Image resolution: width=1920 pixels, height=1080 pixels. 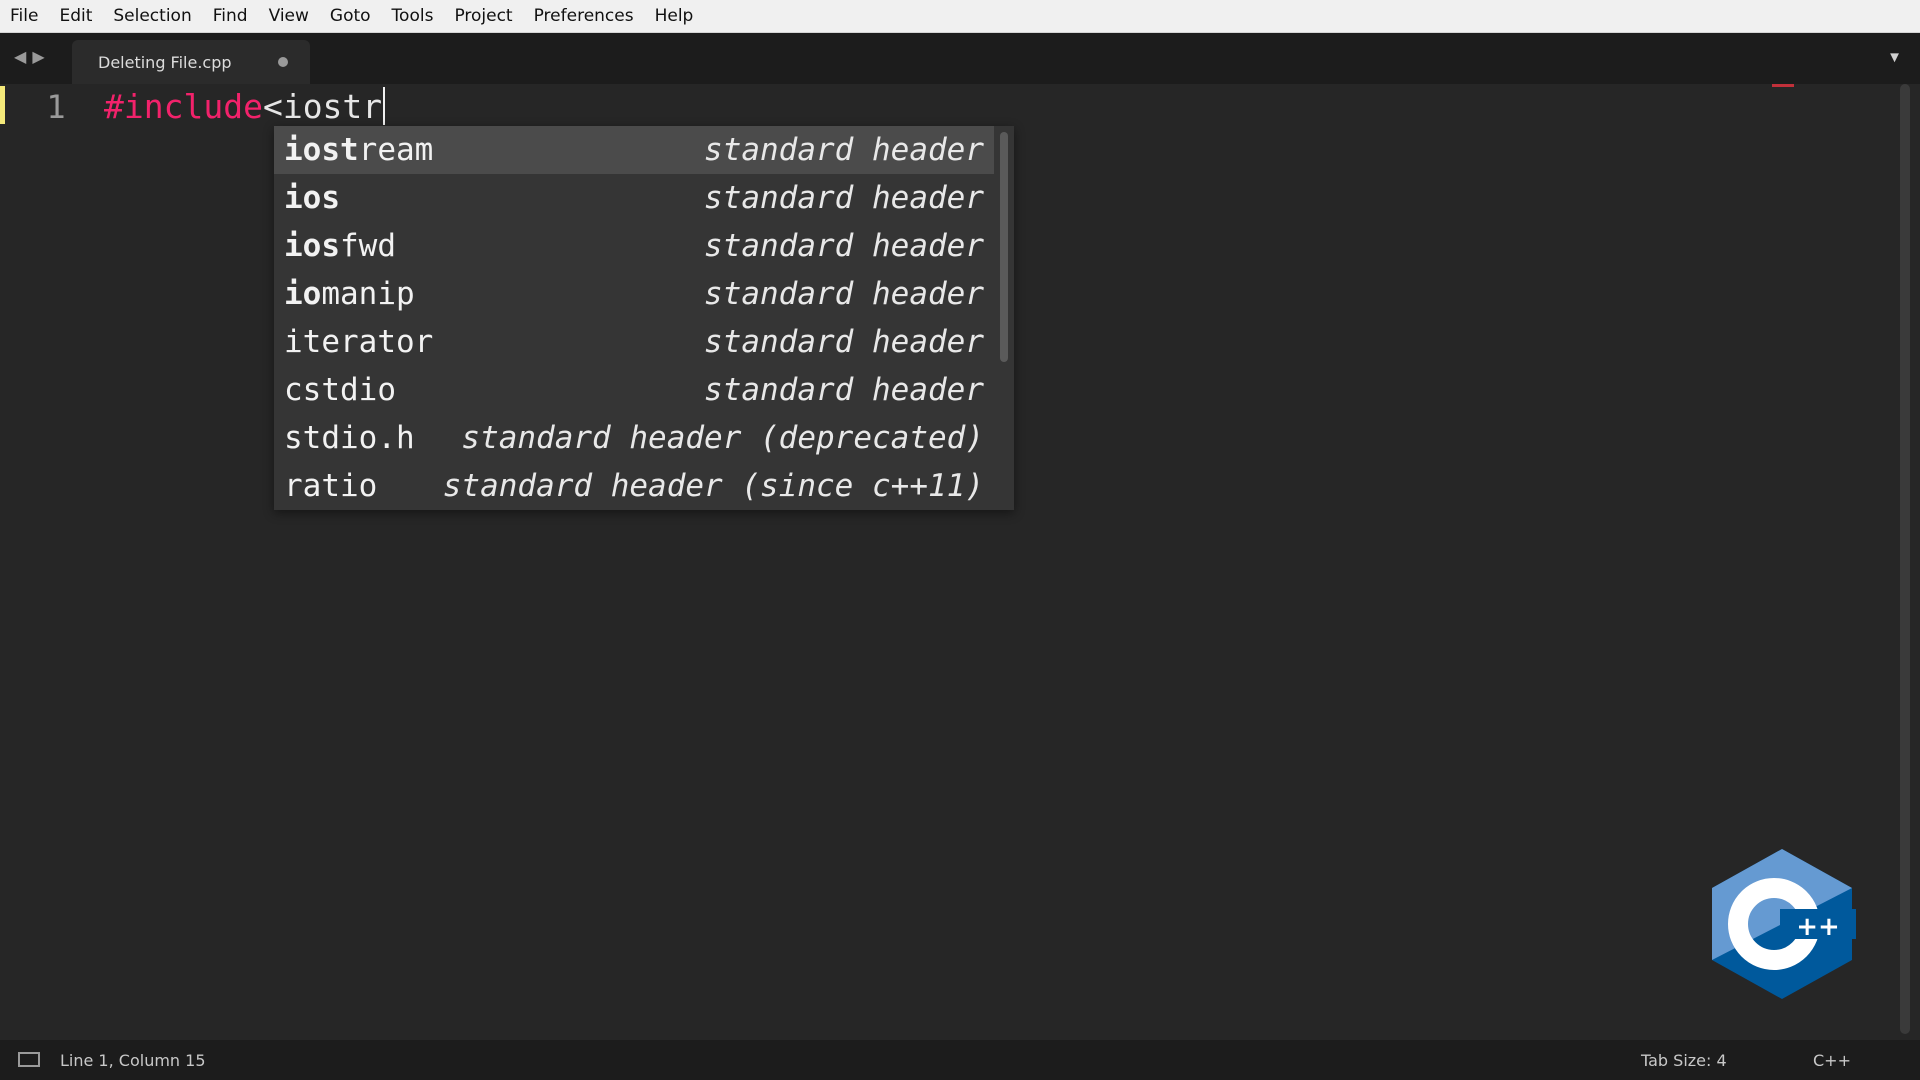 What do you see at coordinates (29, 57) in the screenshot?
I see `tab-navigation: ◀ ▶` at bounding box center [29, 57].